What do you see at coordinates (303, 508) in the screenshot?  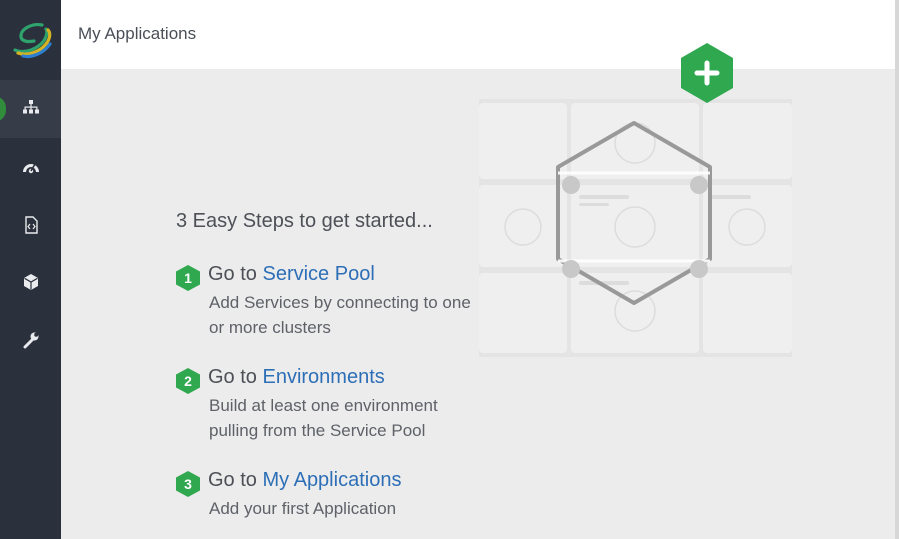 I see `step-description: Add your first Application` at bounding box center [303, 508].